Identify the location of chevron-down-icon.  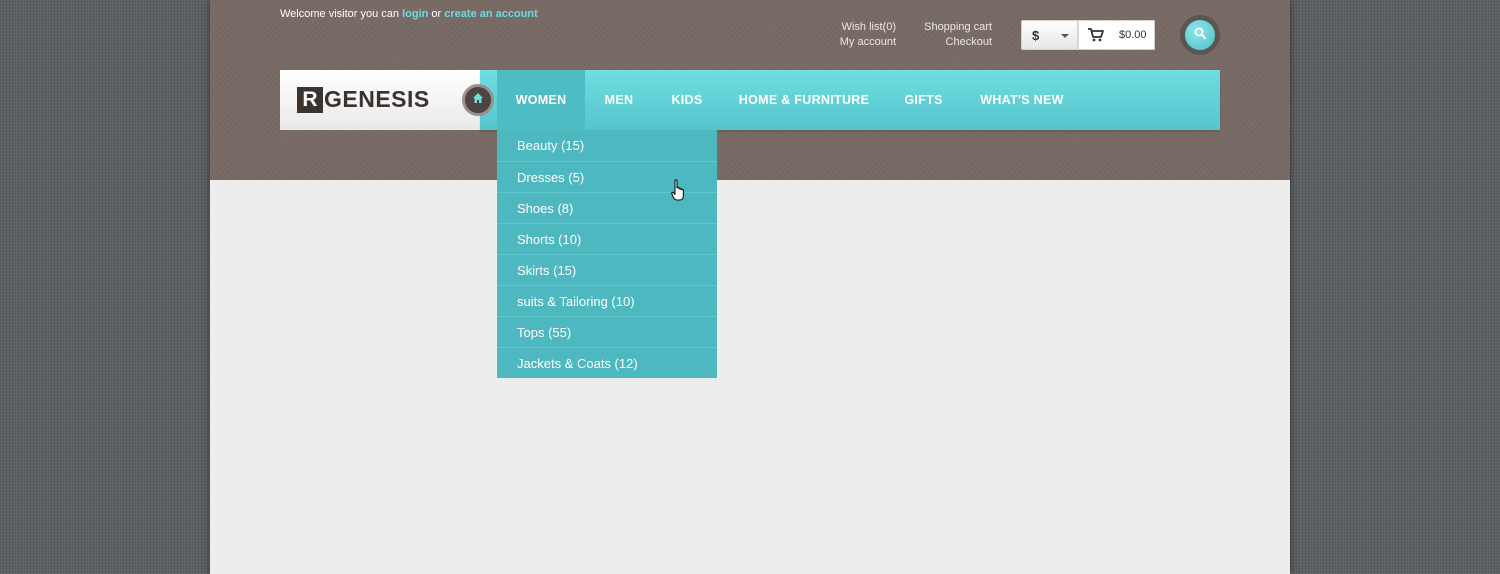
(1065, 36).